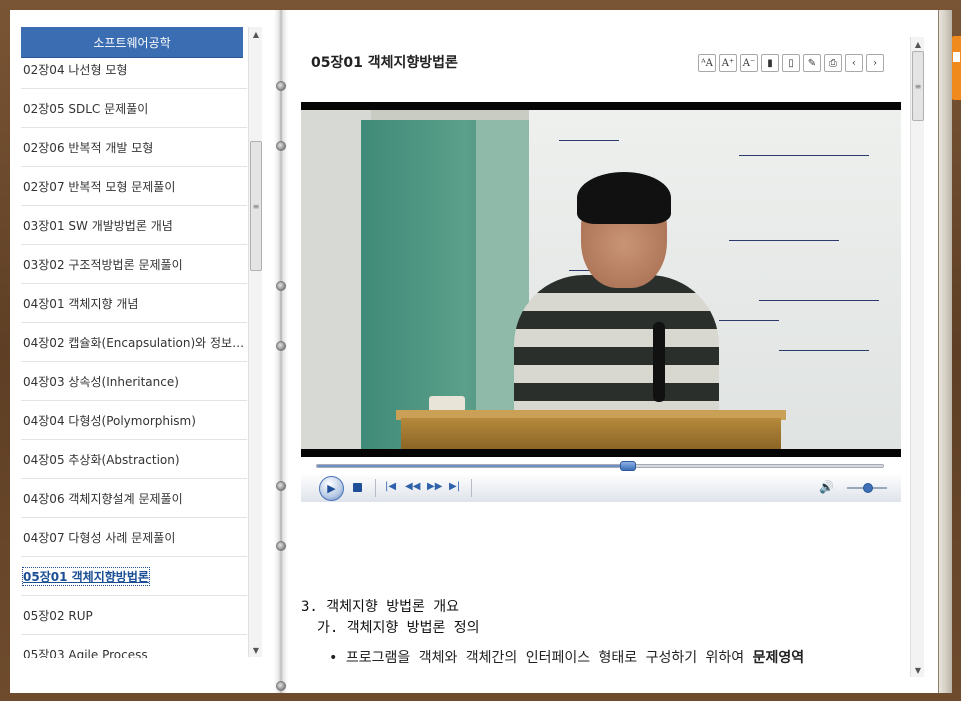 The height and width of the screenshot is (701, 961). What do you see at coordinates (101, 459) in the screenshot?
I see `lesson-item-label: 04장05 추상화(Abstraction)` at bounding box center [101, 459].